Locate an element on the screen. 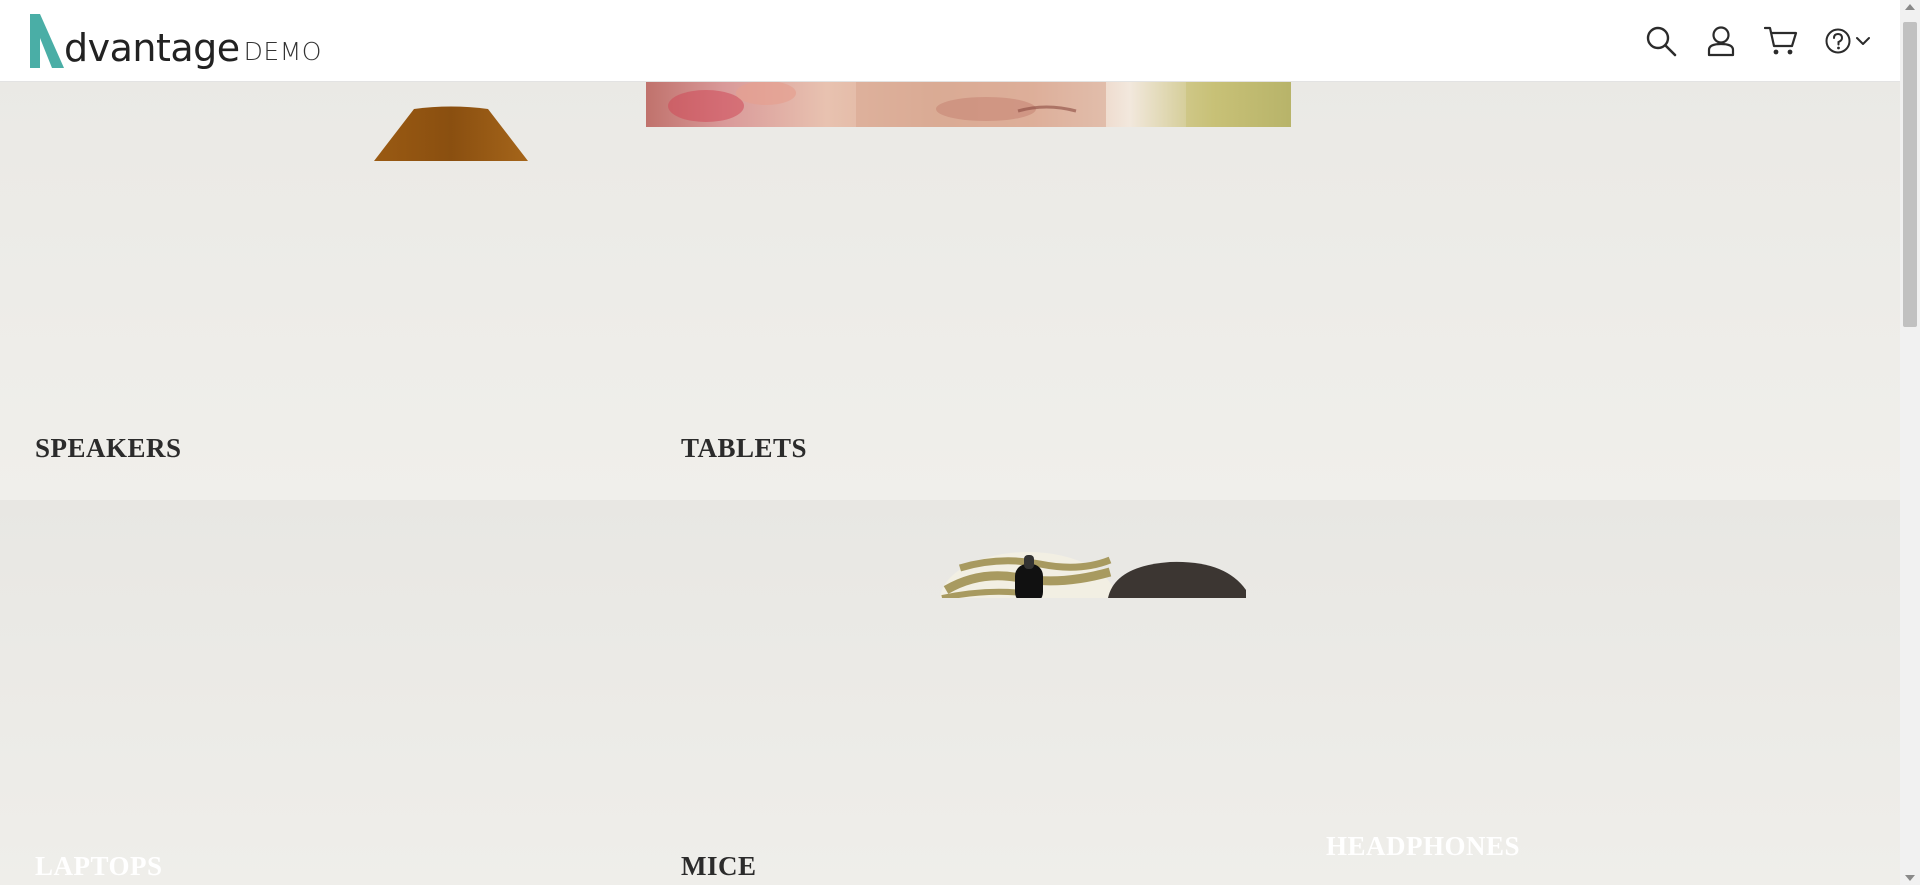  help-icon is located at coordinates (1838, 41).